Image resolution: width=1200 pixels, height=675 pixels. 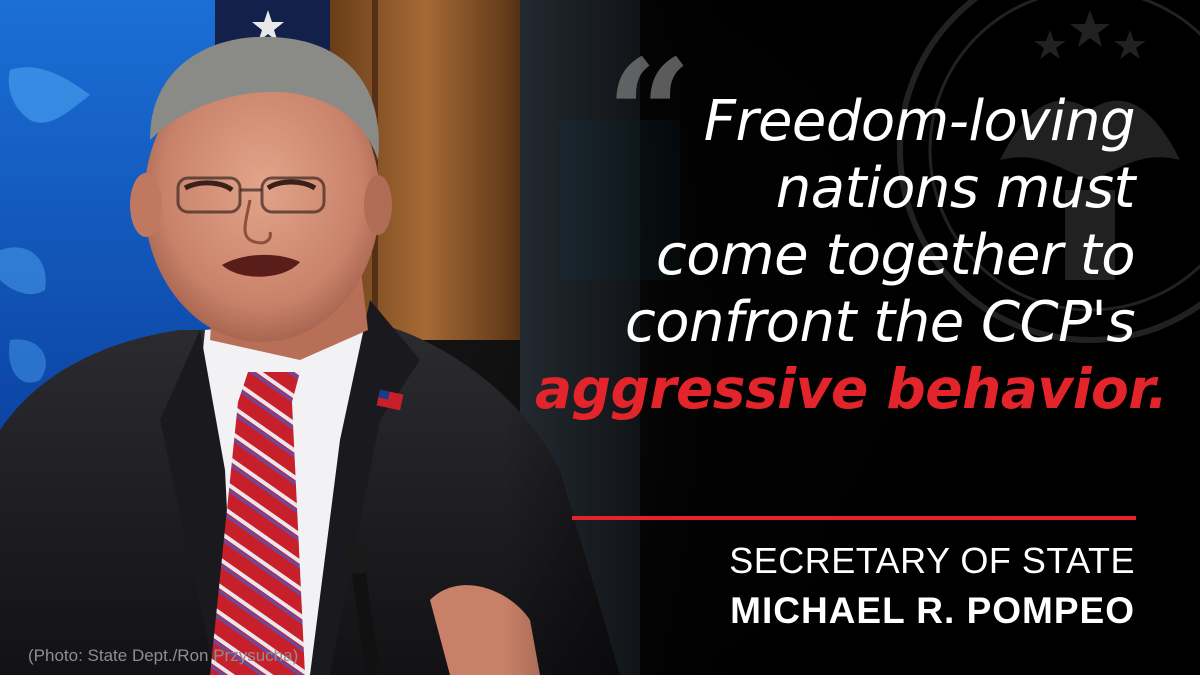 What do you see at coordinates (919, 121) in the screenshot?
I see `quote-line: Freedom-loving` at bounding box center [919, 121].